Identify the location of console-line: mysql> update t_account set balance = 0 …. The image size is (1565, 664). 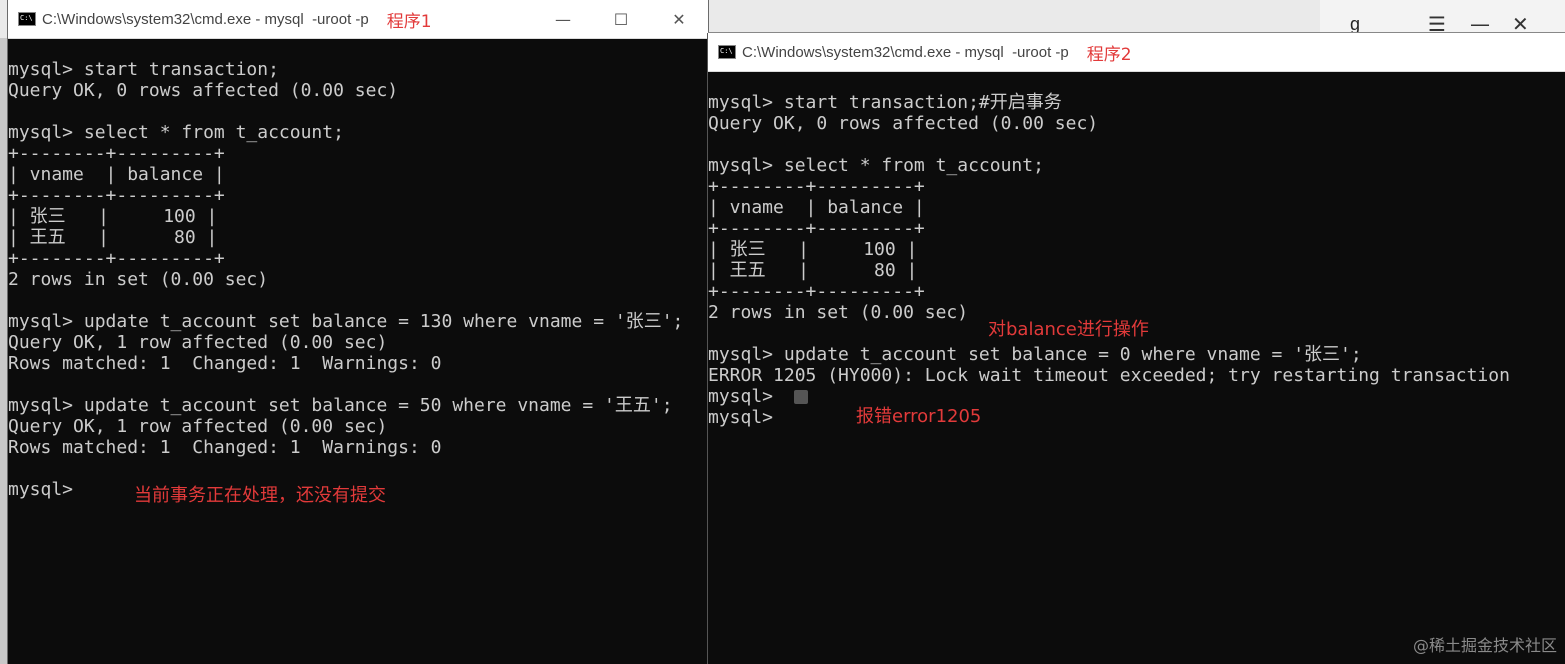
(1035, 354).